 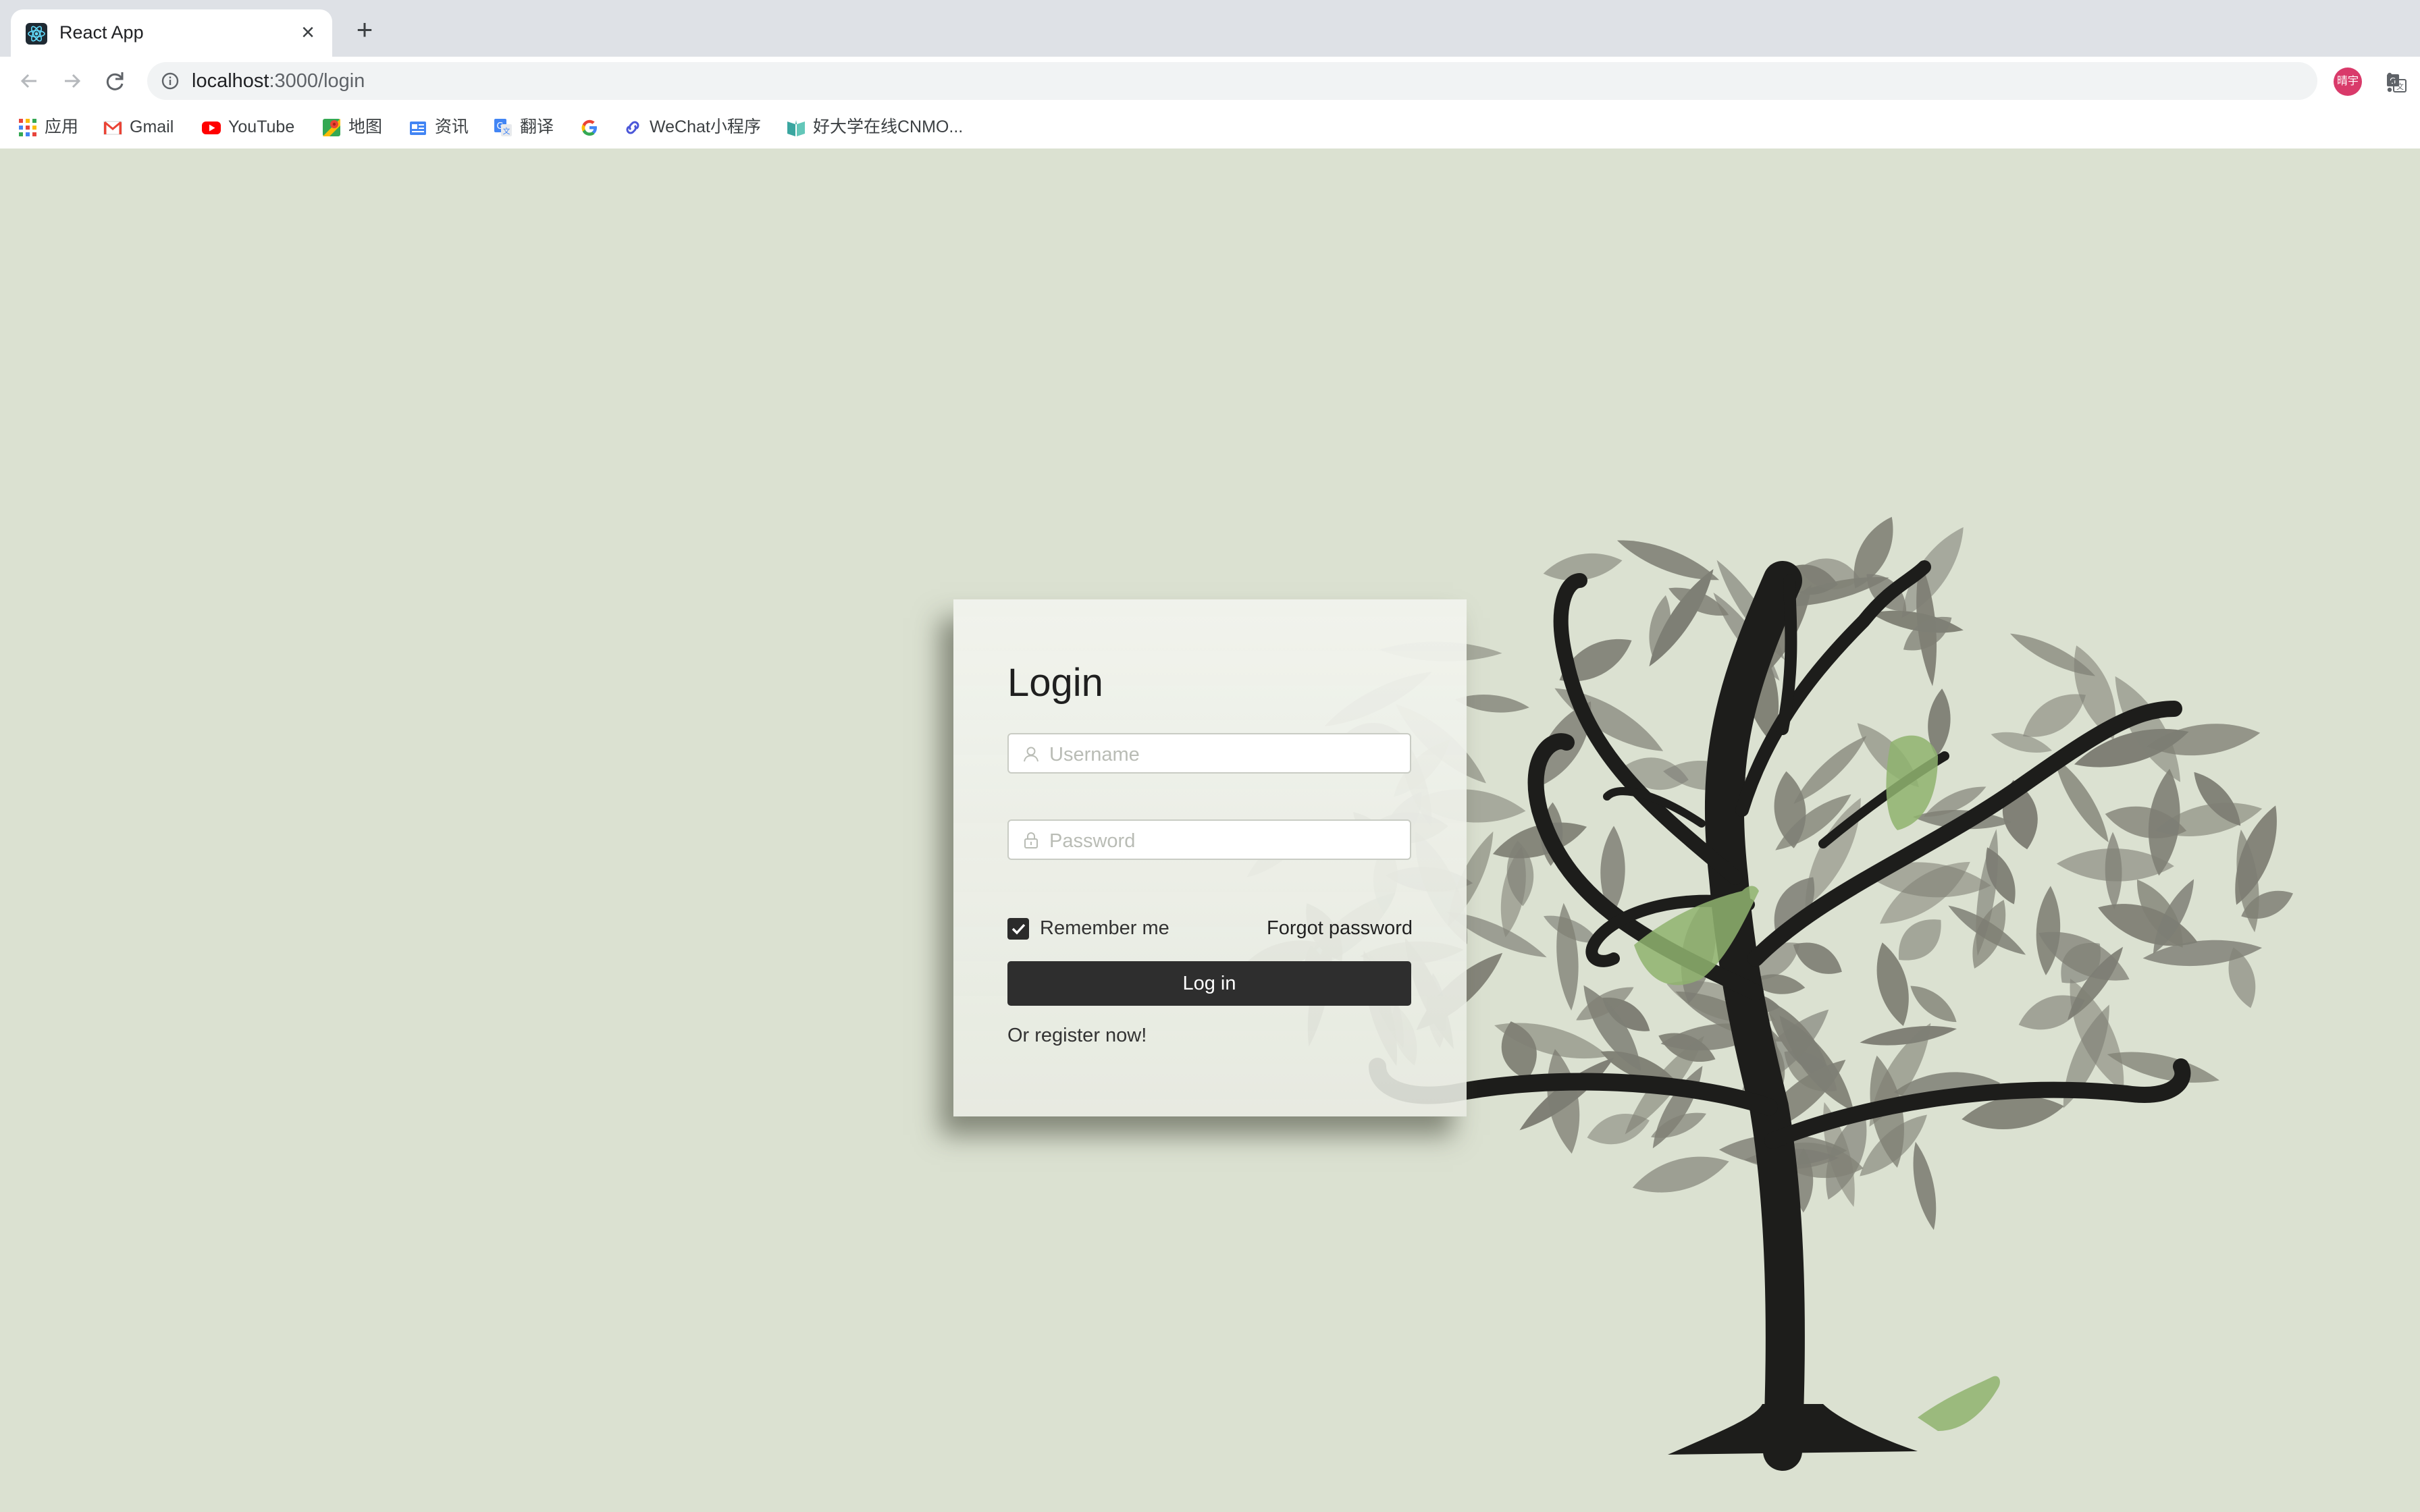 I want to click on username-field, so click(x=1209, y=753).